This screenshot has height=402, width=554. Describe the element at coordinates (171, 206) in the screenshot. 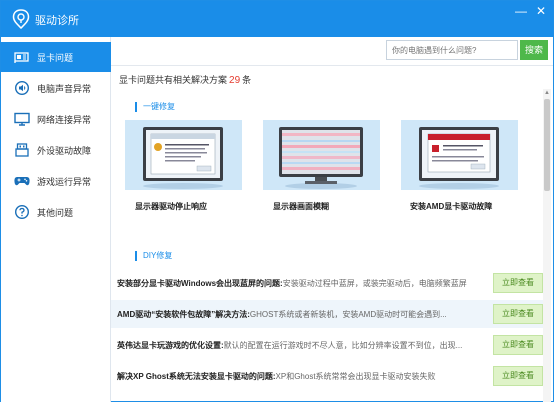

I see `card-caption: 显示器驱动停止响应` at that location.